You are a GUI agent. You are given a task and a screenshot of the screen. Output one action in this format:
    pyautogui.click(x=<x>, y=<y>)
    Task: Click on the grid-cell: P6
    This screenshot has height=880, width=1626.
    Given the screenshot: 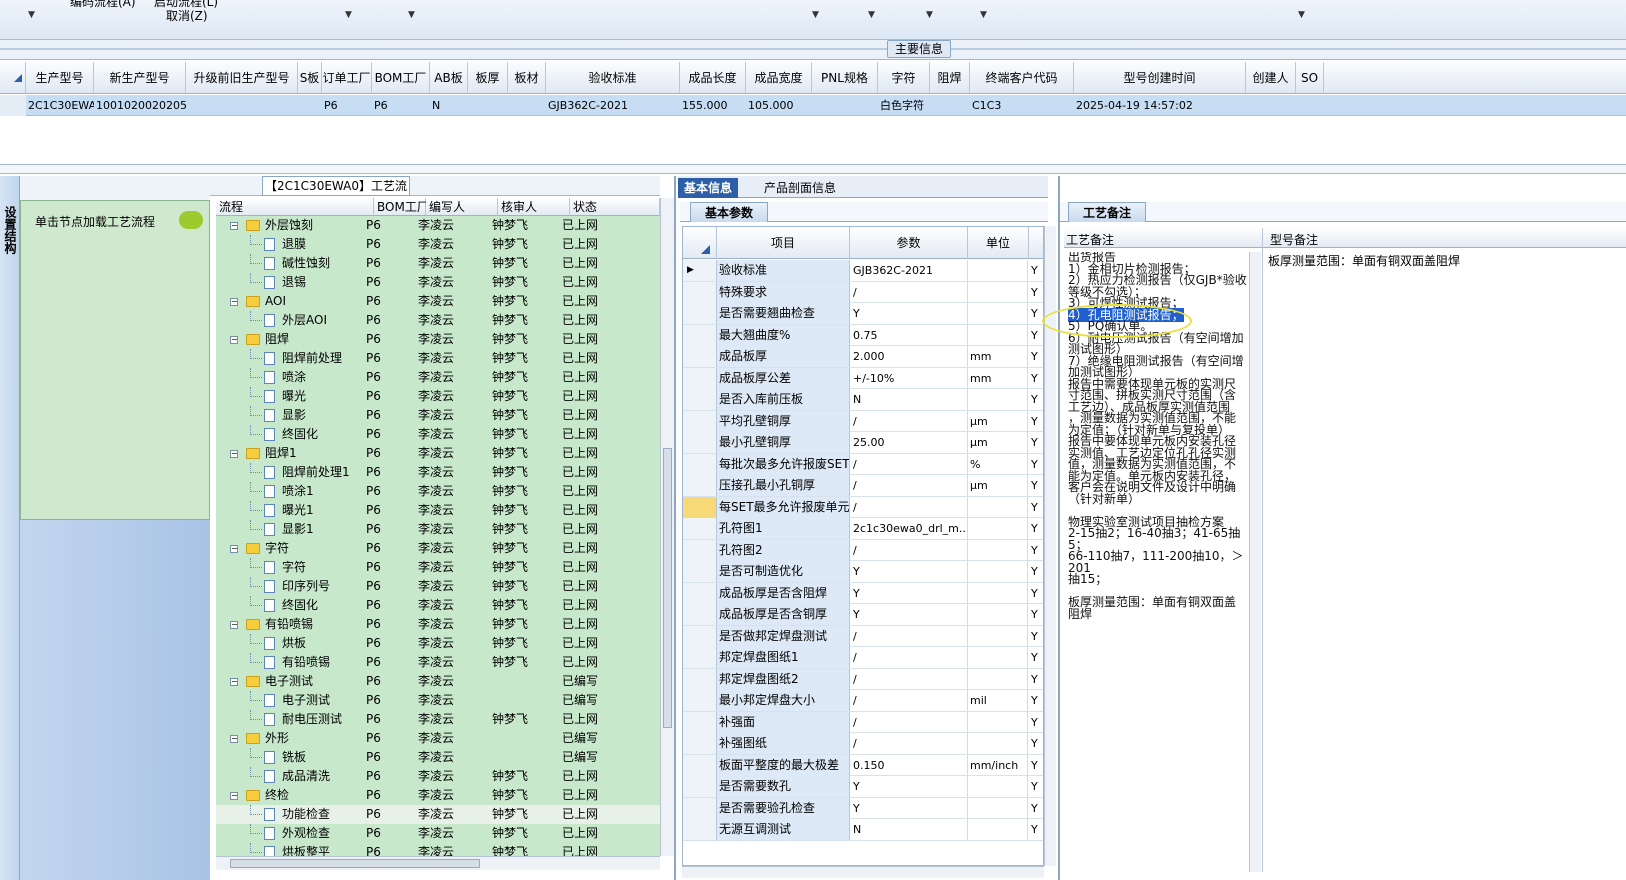 What is the action you would take?
    pyautogui.click(x=401, y=105)
    